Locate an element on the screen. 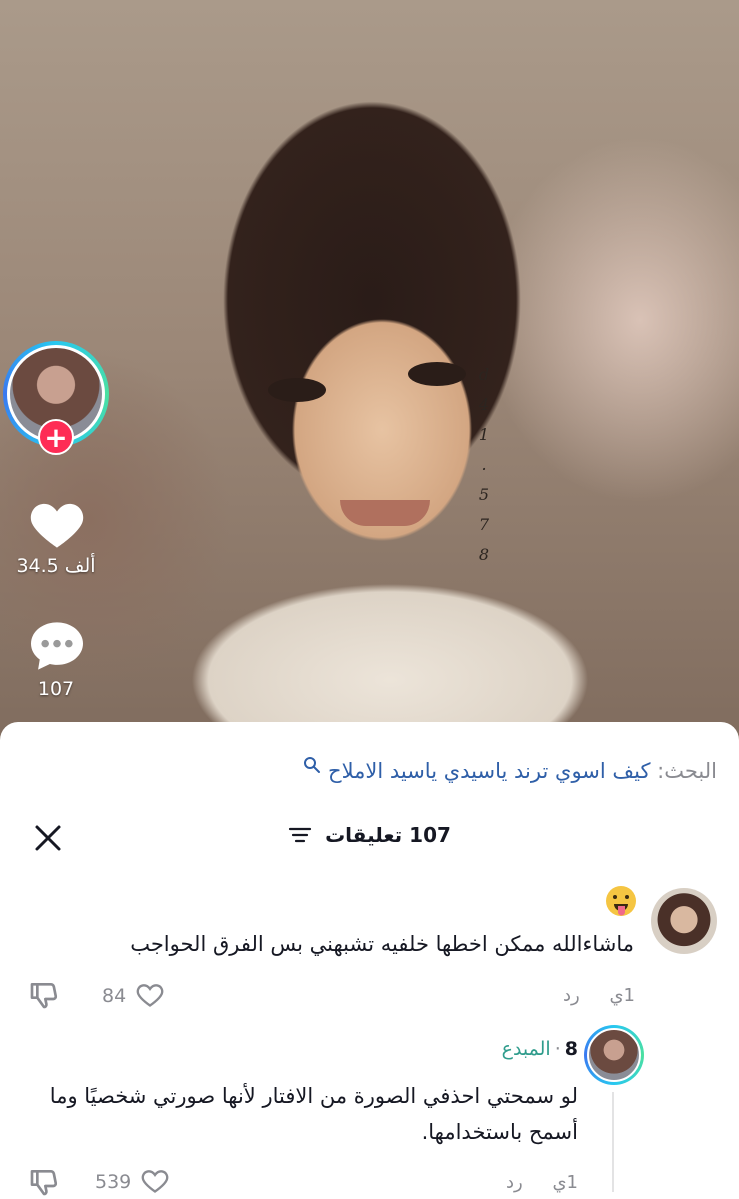 The width and height of the screenshot is (739, 1199). comment-like-count: 84 is located at coordinates (114, 996).